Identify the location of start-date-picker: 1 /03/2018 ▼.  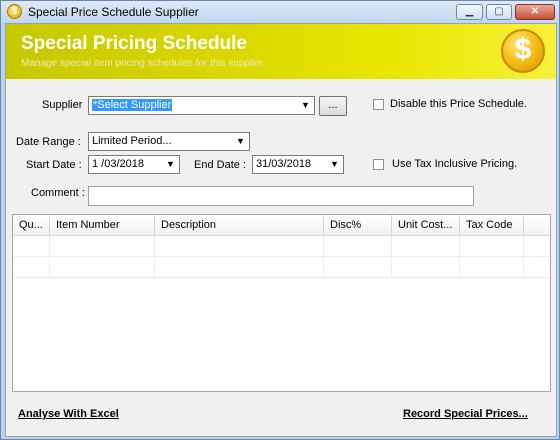
(134, 164).